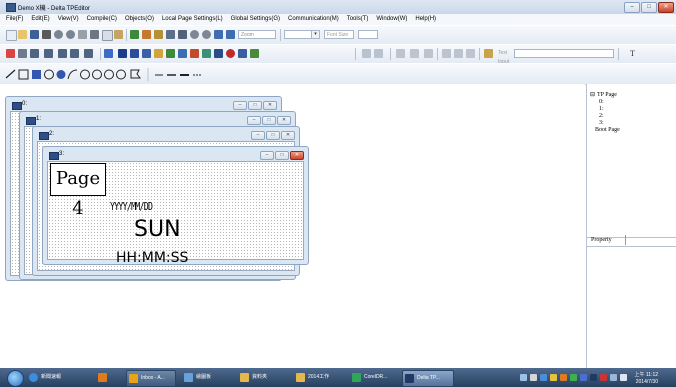 This screenshot has width=676, height=387. Describe the element at coordinates (488, 53) in the screenshot. I see `text-format-icon` at that location.